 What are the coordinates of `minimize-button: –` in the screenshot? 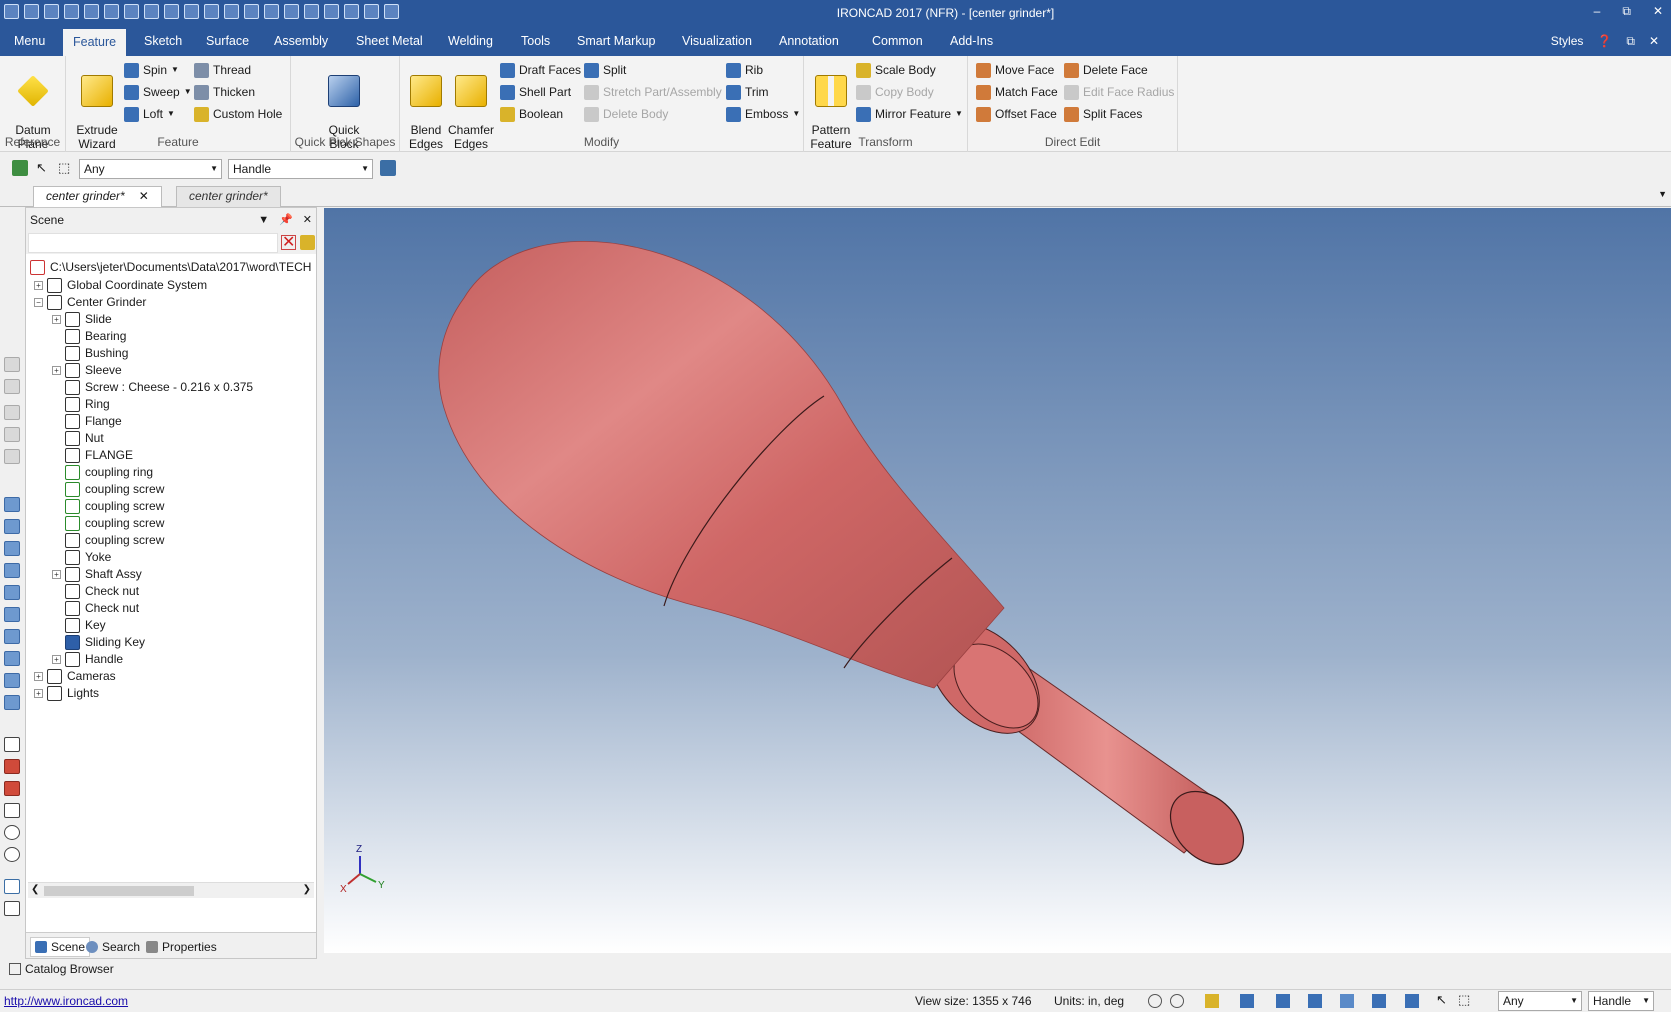 It's located at (1597, 11).